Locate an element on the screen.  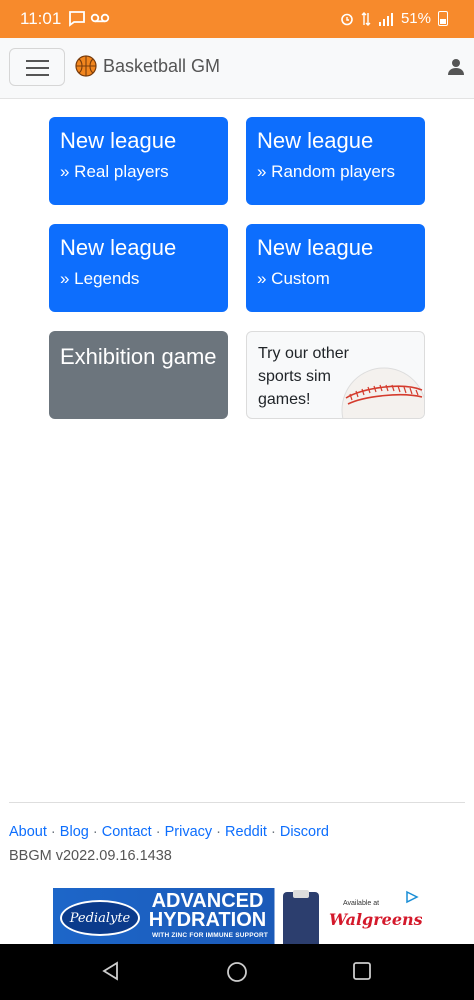
notification-icons is located at coordinates (89, 20).